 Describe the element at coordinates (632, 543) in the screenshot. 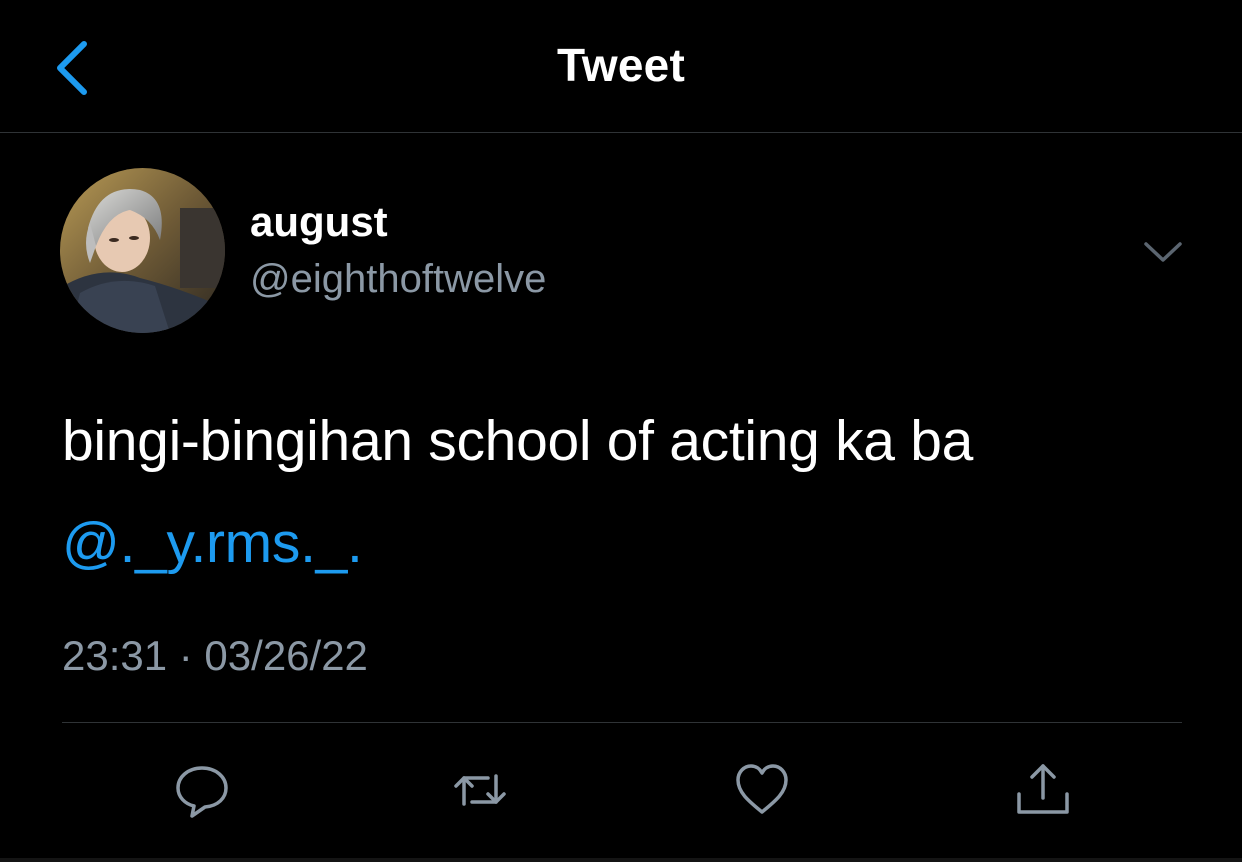

I see `mention-link: @._y.rms._.` at that location.